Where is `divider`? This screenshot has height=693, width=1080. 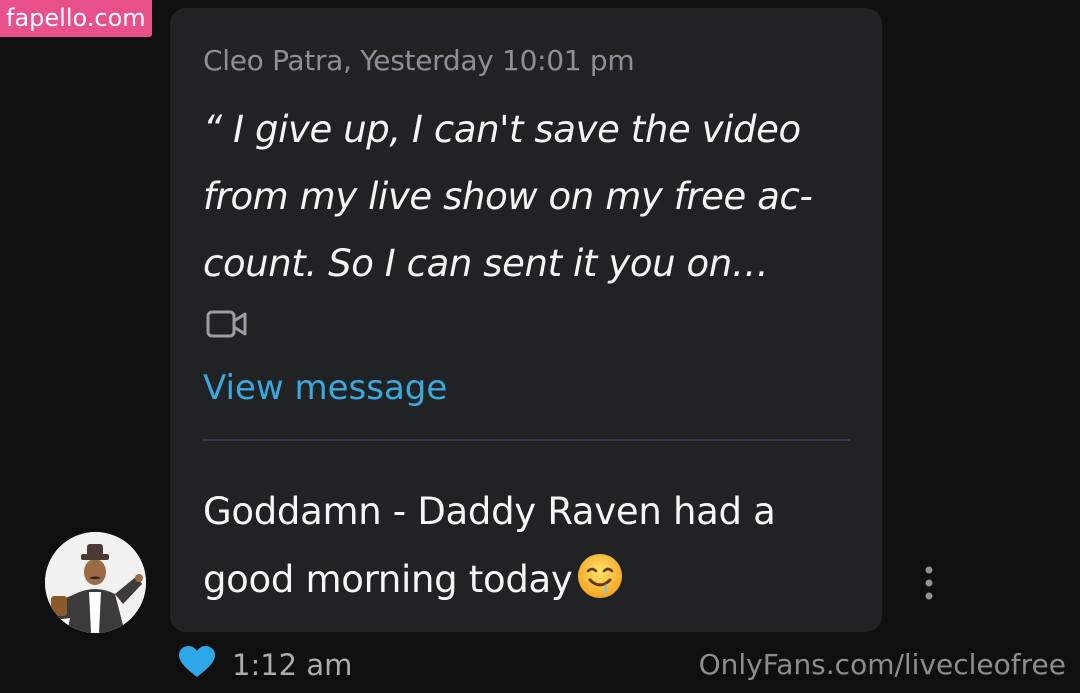 divider is located at coordinates (526, 440).